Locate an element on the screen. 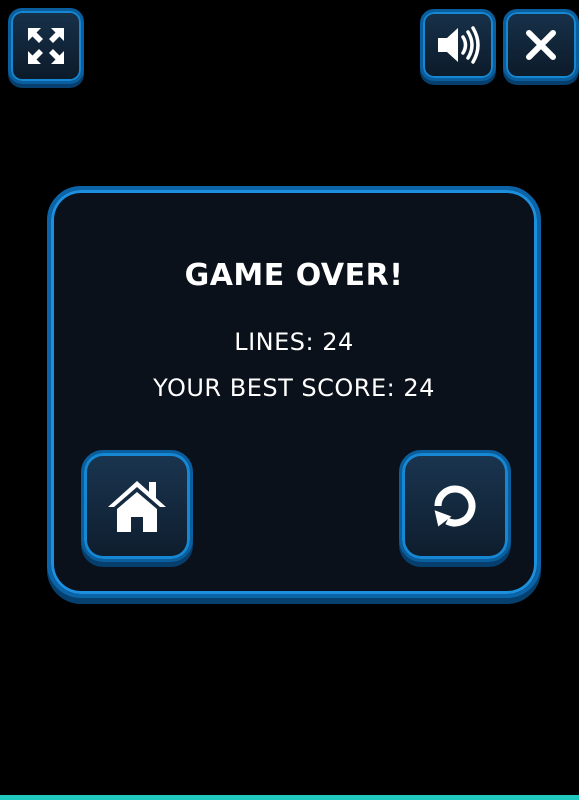 This screenshot has width=579, height=800. fullscreen-icon is located at coordinates (46, 46).